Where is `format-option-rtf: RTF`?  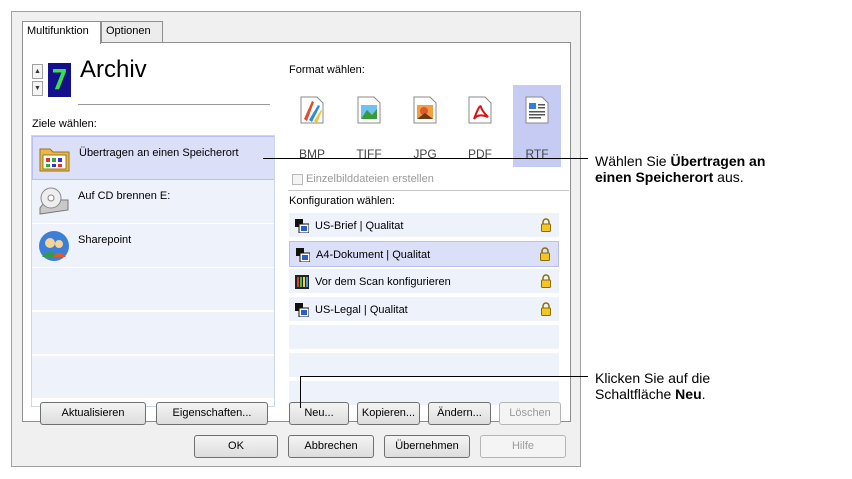
format-option-rtf: RTF is located at coordinates (537, 126).